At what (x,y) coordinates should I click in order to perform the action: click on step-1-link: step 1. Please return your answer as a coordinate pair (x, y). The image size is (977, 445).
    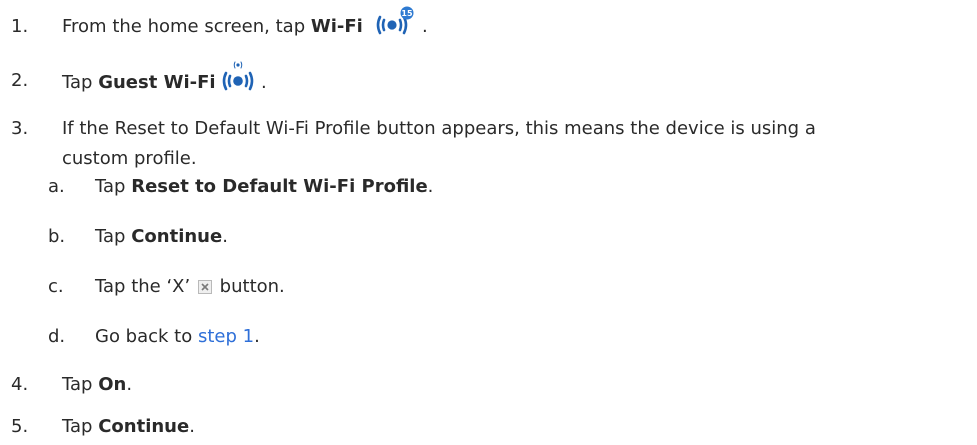
    Looking at the image, I should click on (226, 336).